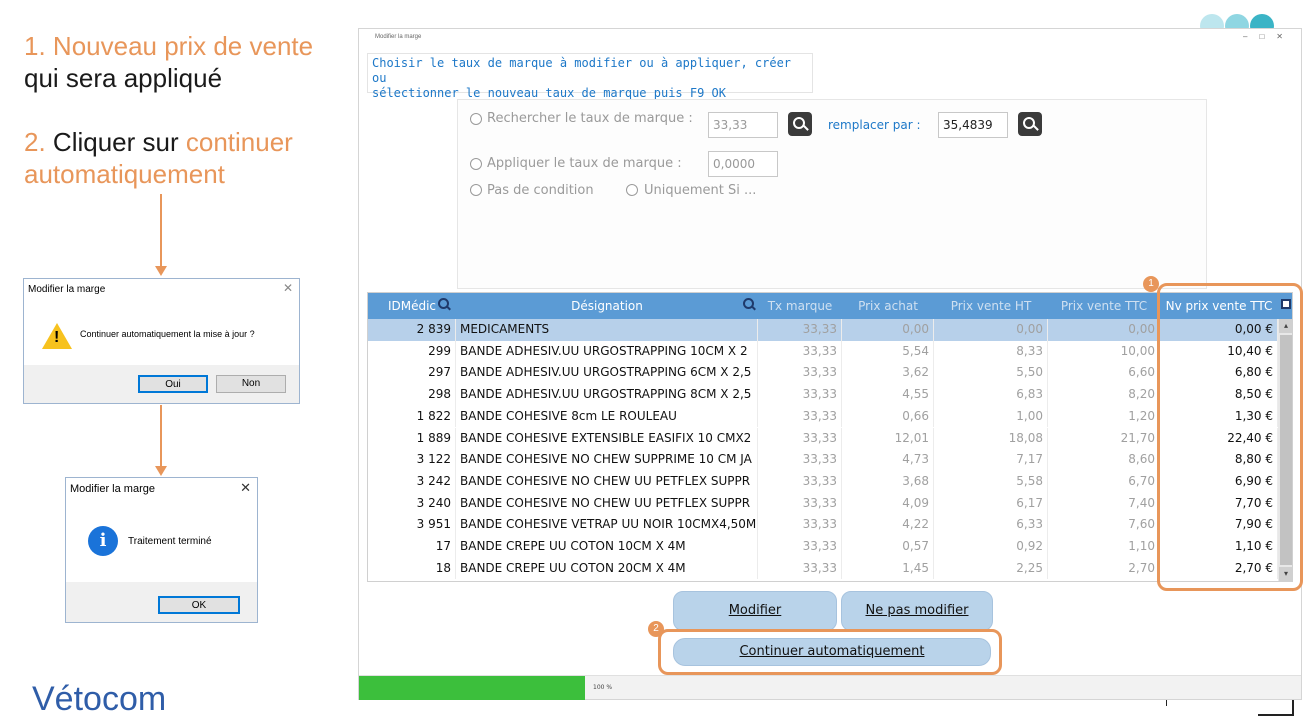 This screenshot has width=1309, height=721. Describe the element at coordinates (632, 190) in the screenshot. I see `only-if-radio` at that location.